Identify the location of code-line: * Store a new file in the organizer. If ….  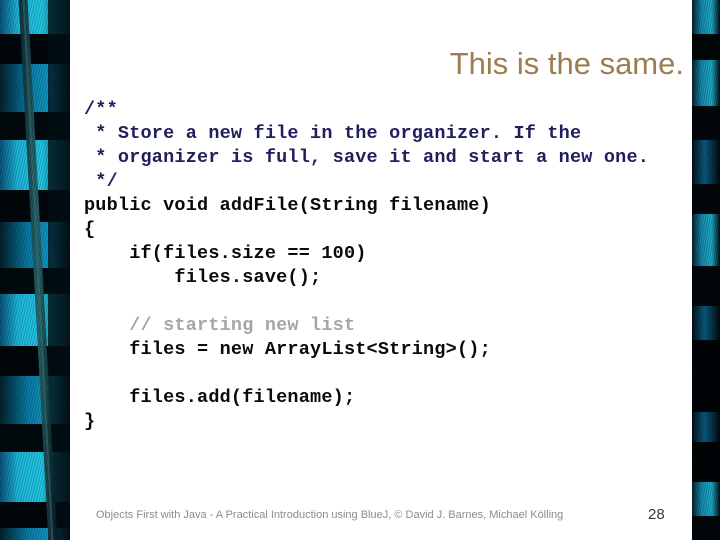
(333, 133).